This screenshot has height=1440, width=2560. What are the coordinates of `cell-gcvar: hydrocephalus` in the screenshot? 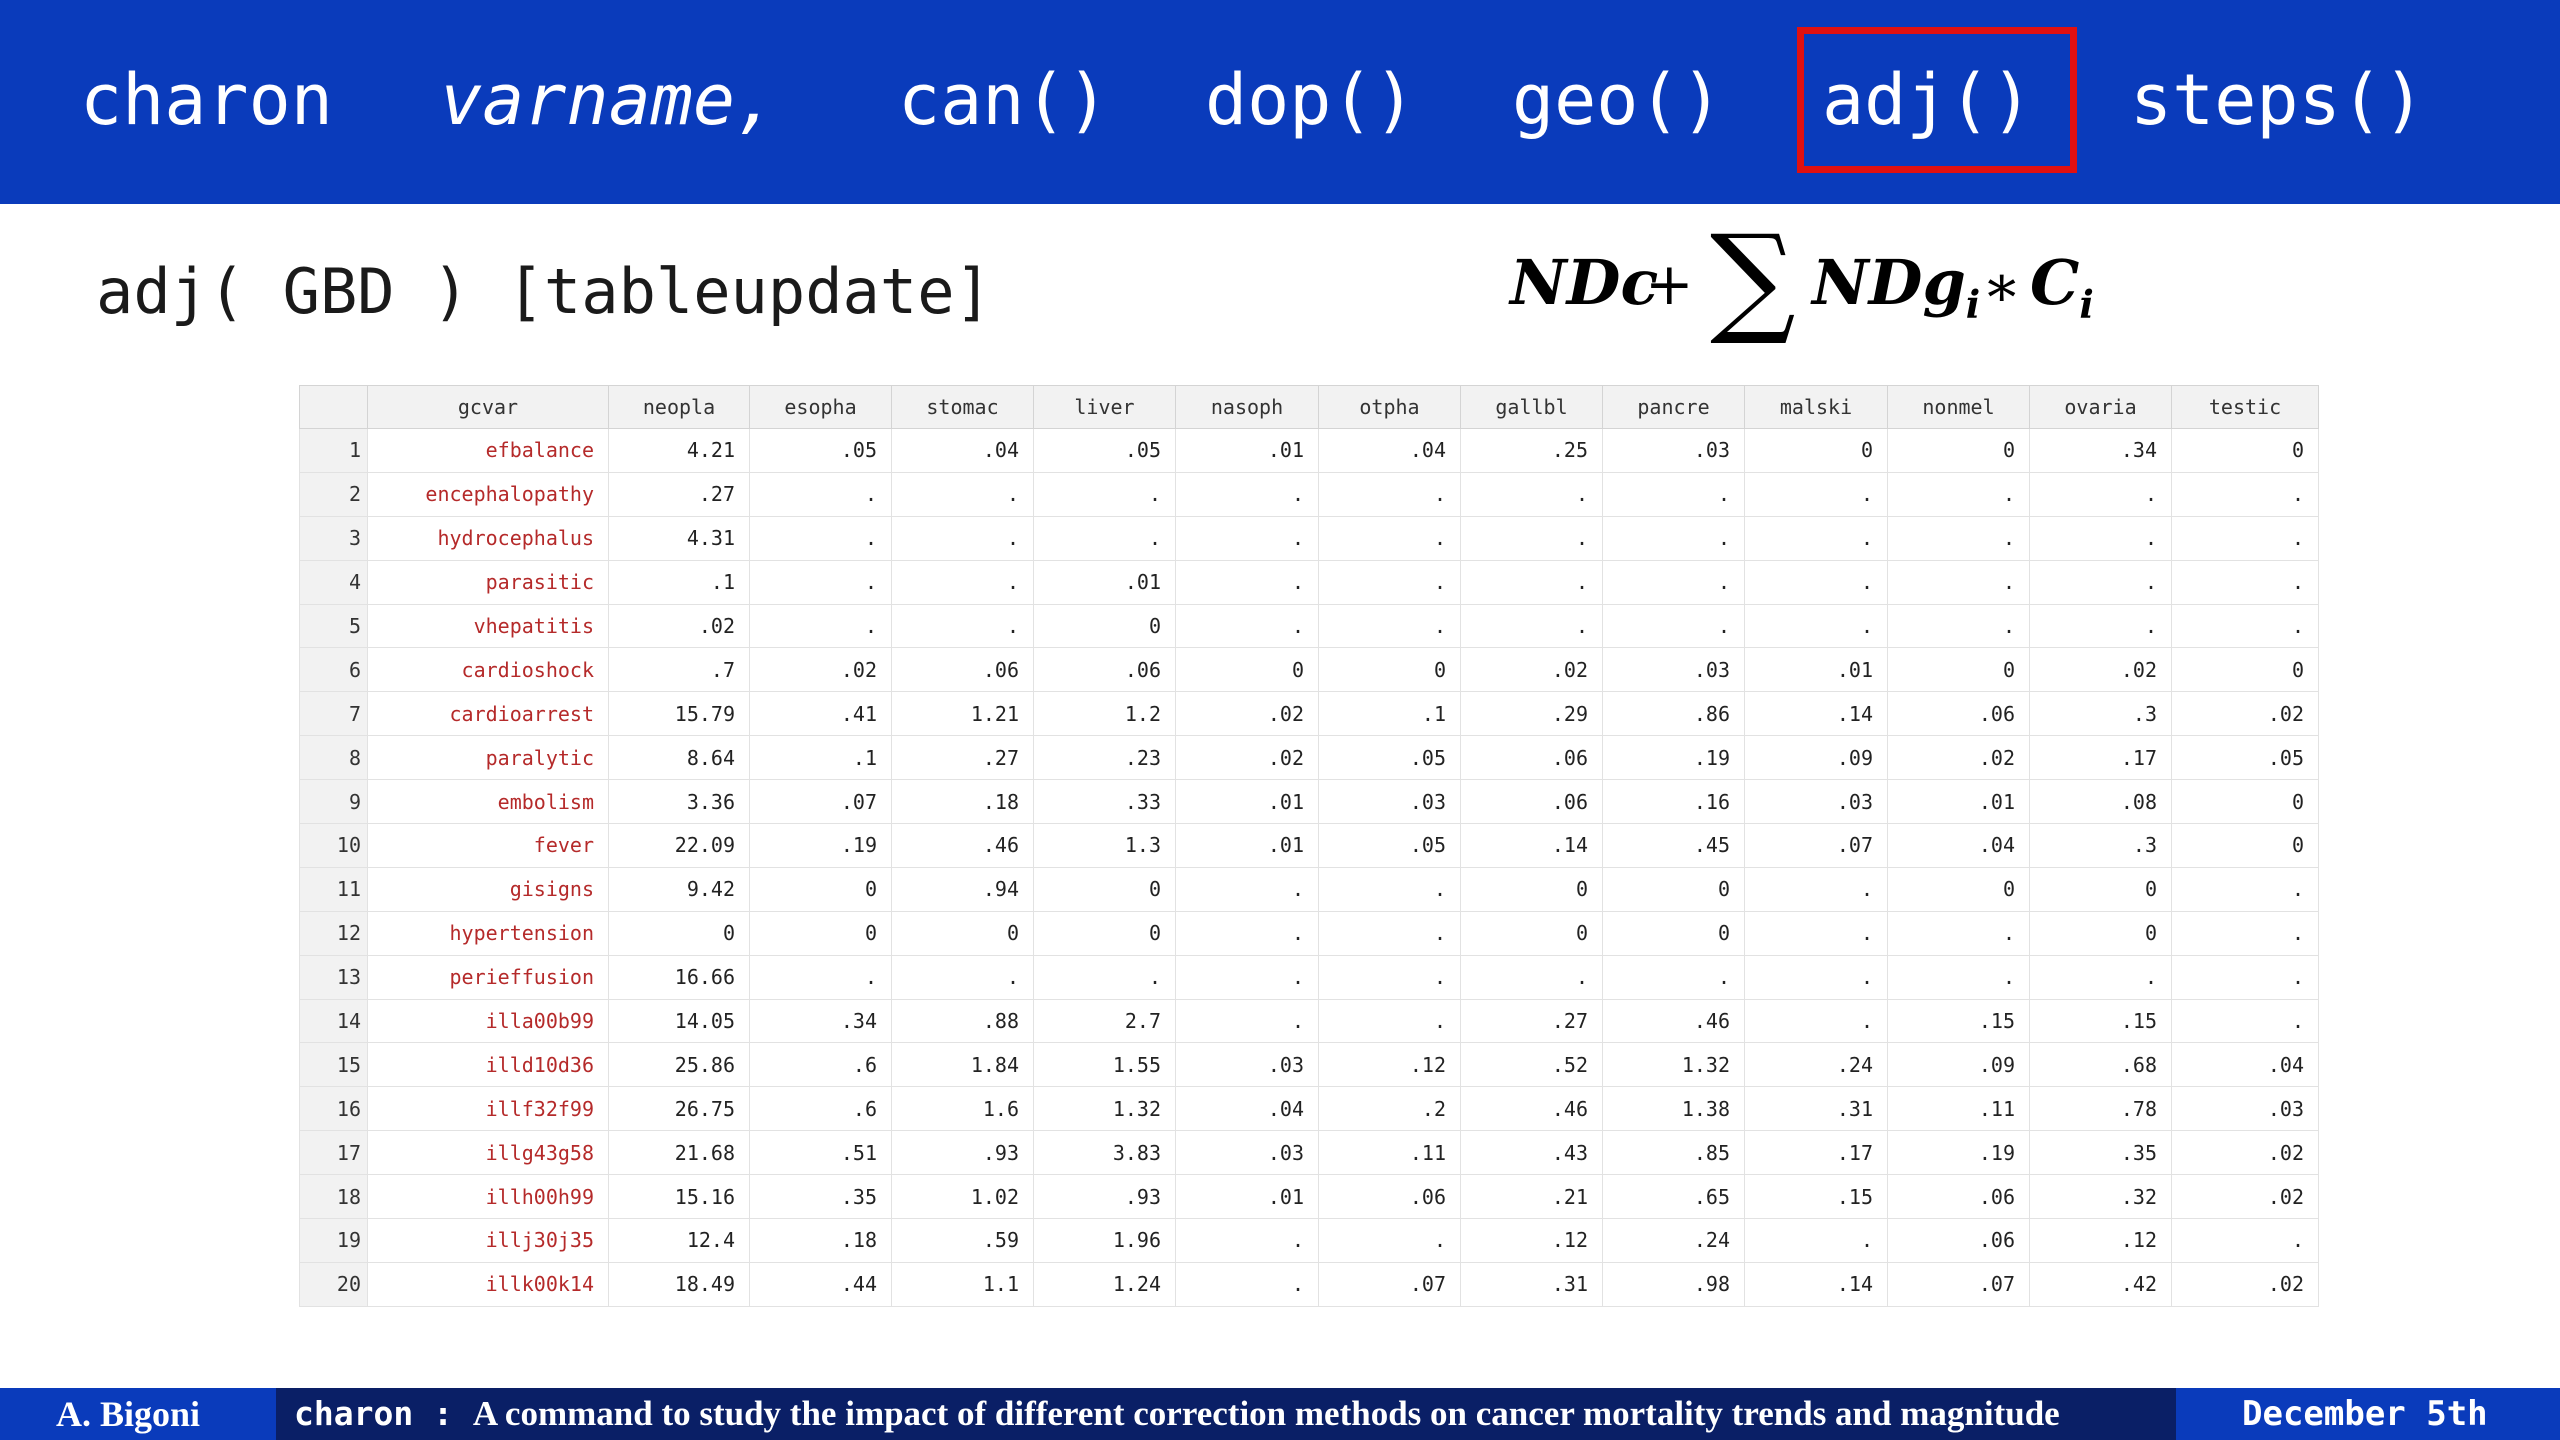 It's located at (488, 538).